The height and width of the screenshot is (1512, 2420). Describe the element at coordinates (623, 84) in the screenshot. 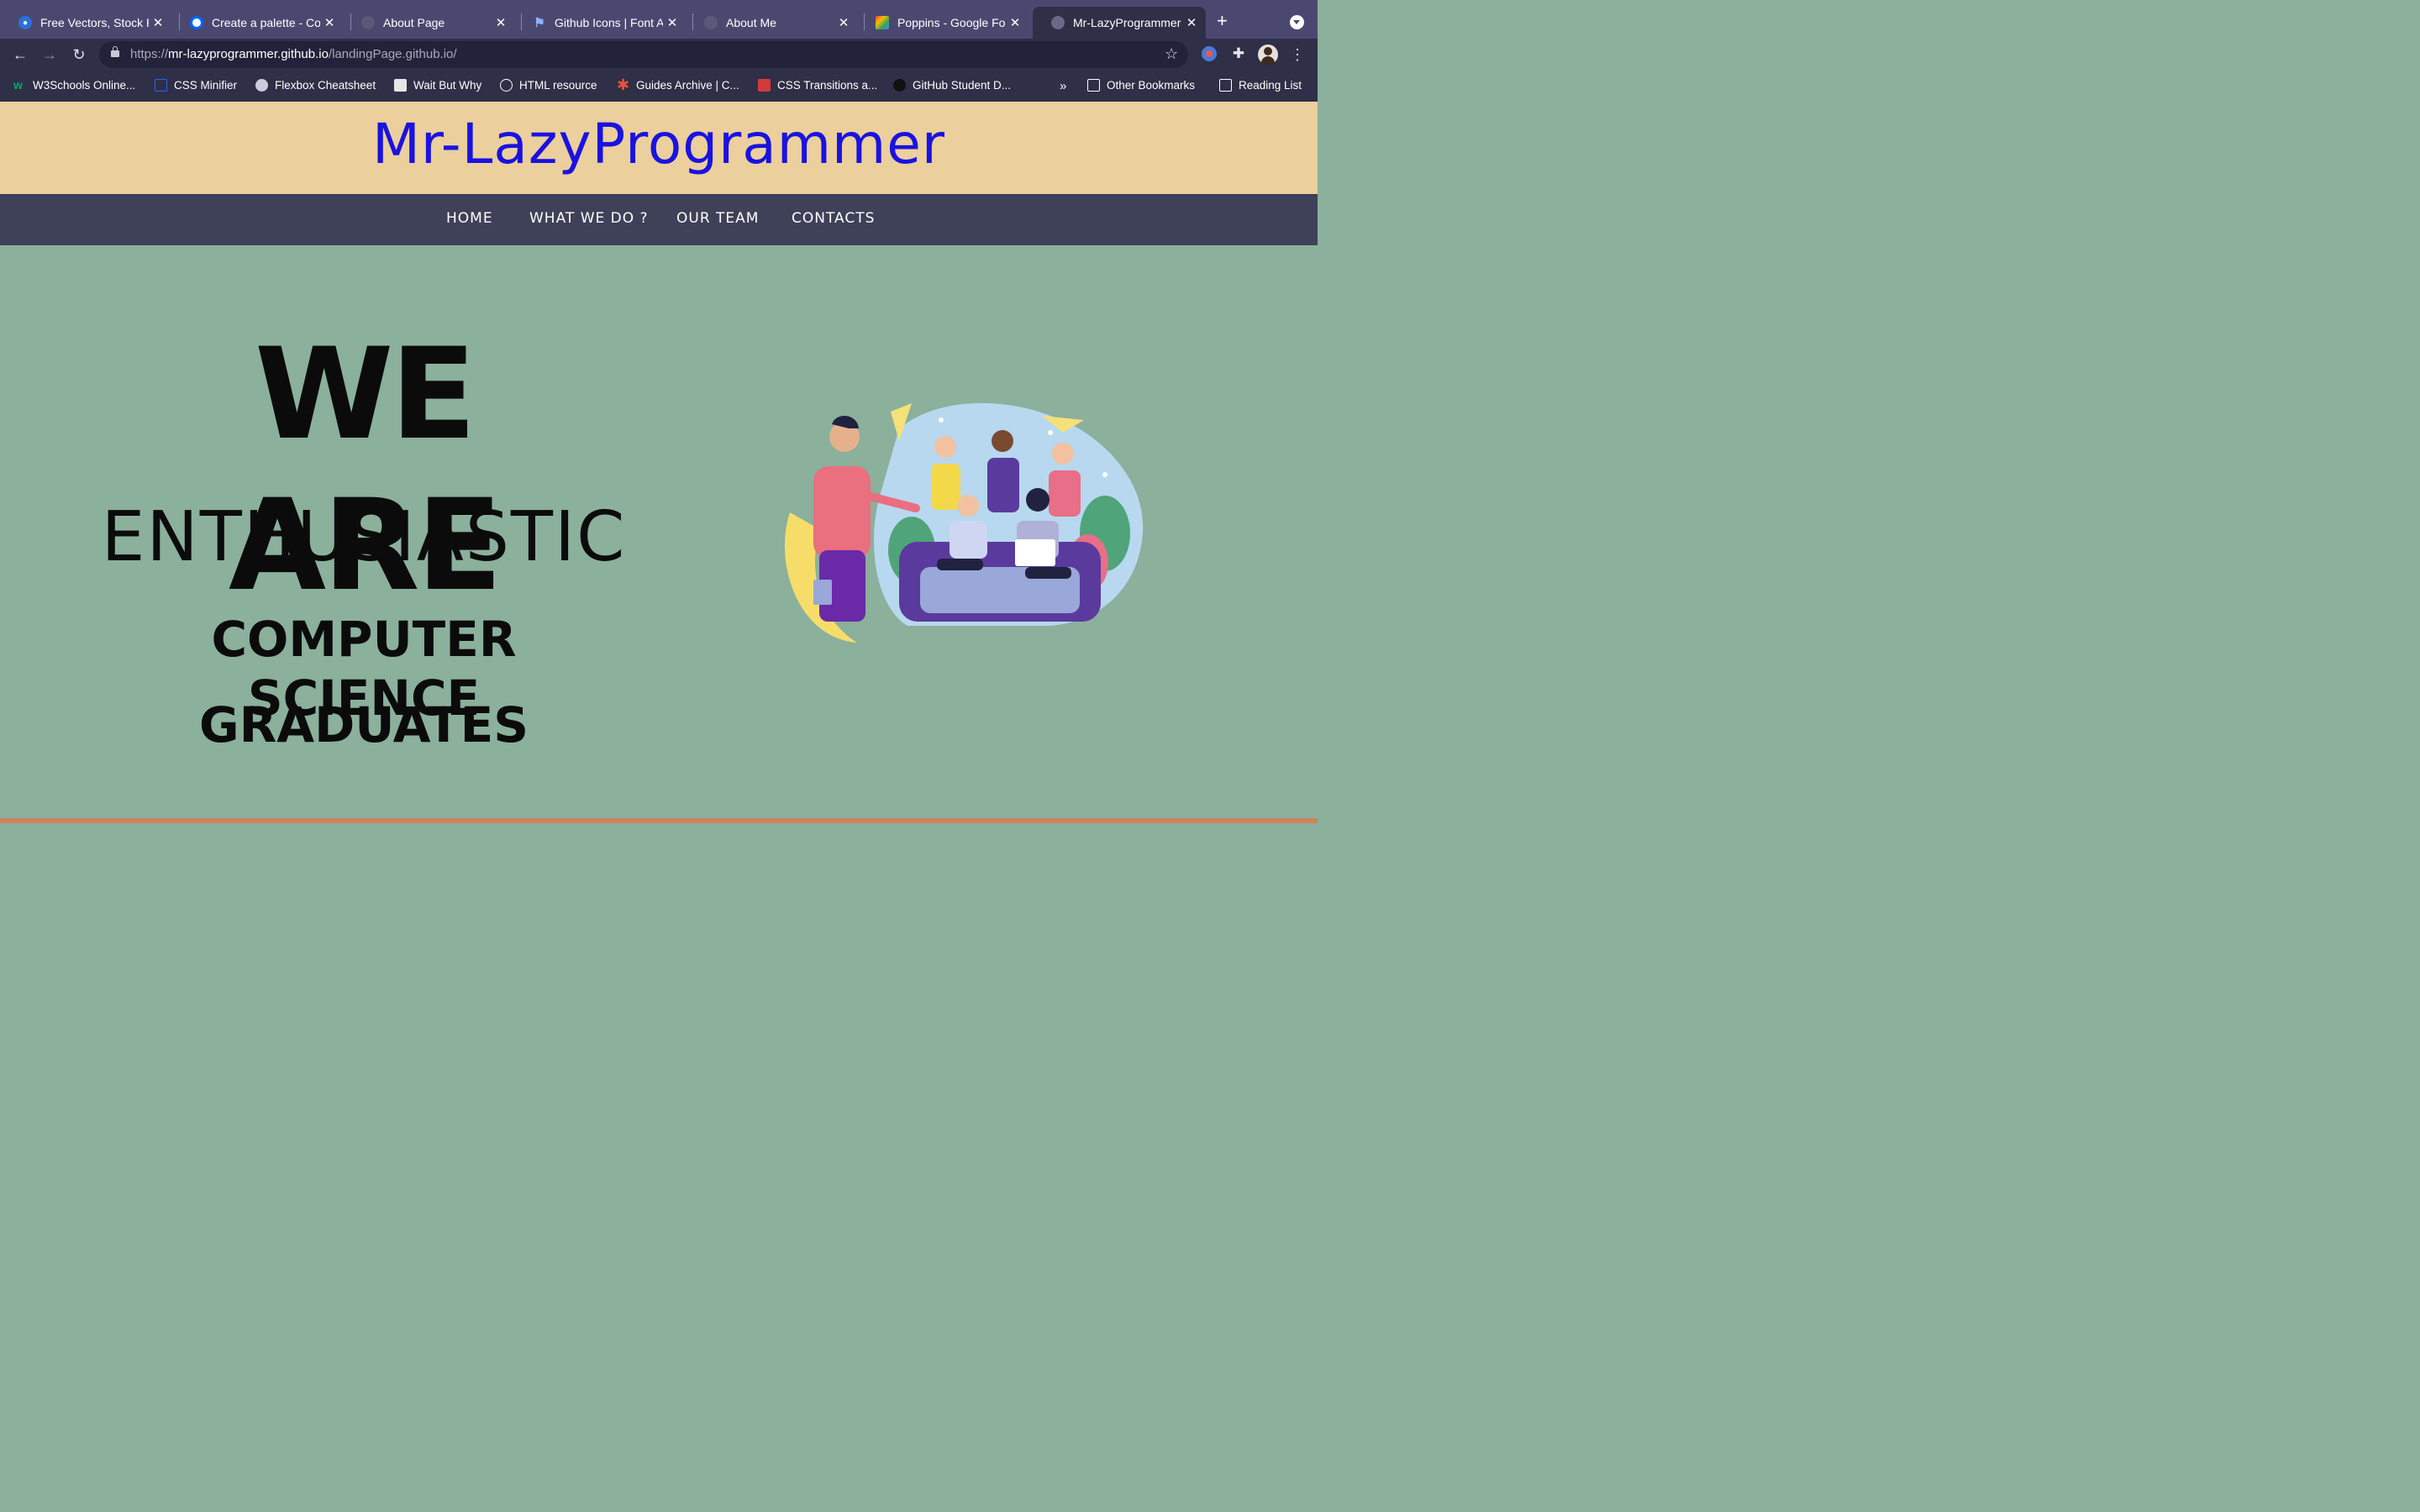

I see `asterisk-icon: ✱` at that location.